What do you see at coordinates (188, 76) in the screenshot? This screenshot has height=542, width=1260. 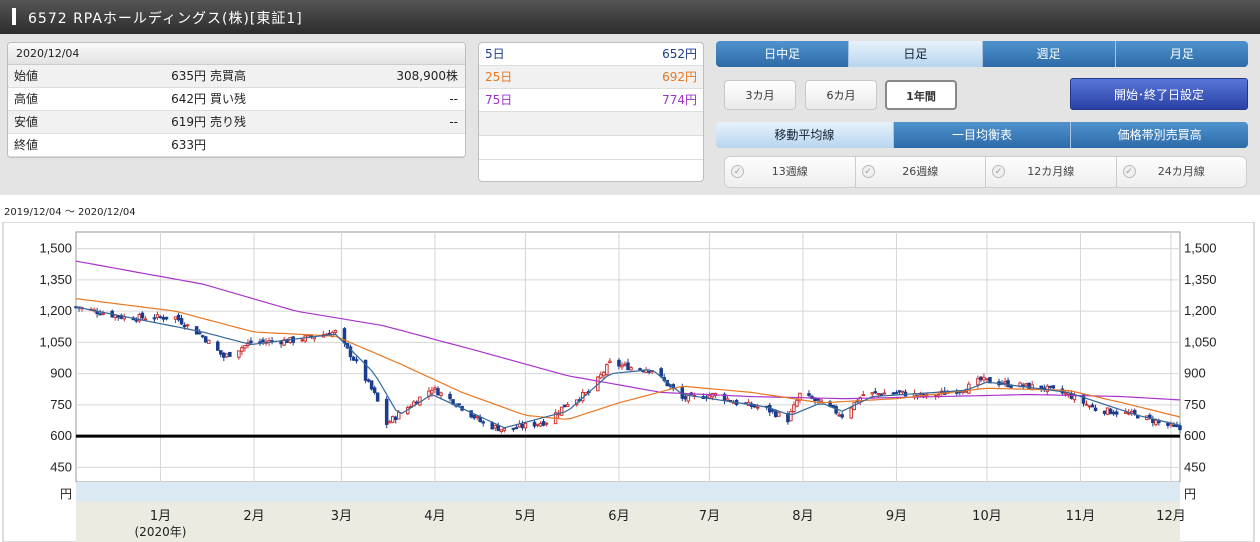 I see `quote-value: 635円` at bounding box center [188, 76].